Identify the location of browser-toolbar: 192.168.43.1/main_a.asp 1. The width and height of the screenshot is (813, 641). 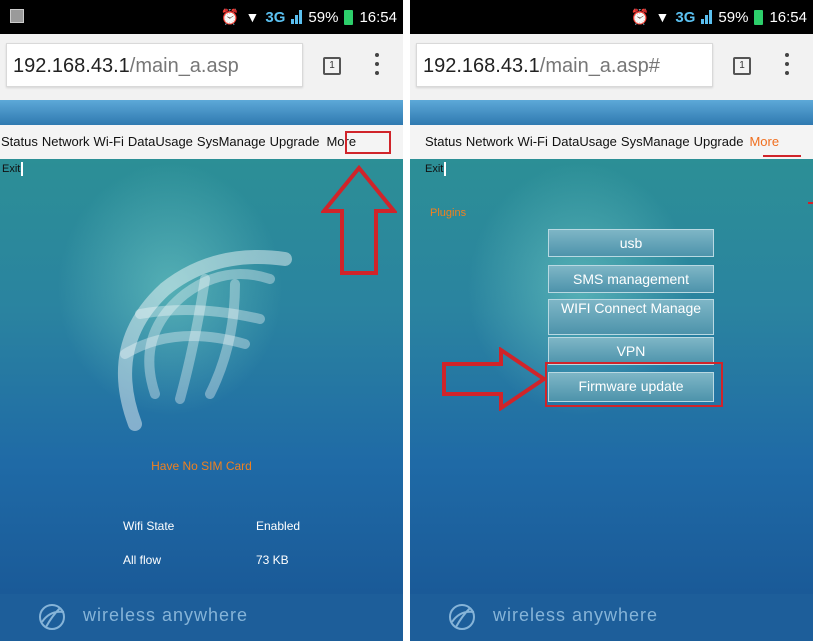
(201, 67).